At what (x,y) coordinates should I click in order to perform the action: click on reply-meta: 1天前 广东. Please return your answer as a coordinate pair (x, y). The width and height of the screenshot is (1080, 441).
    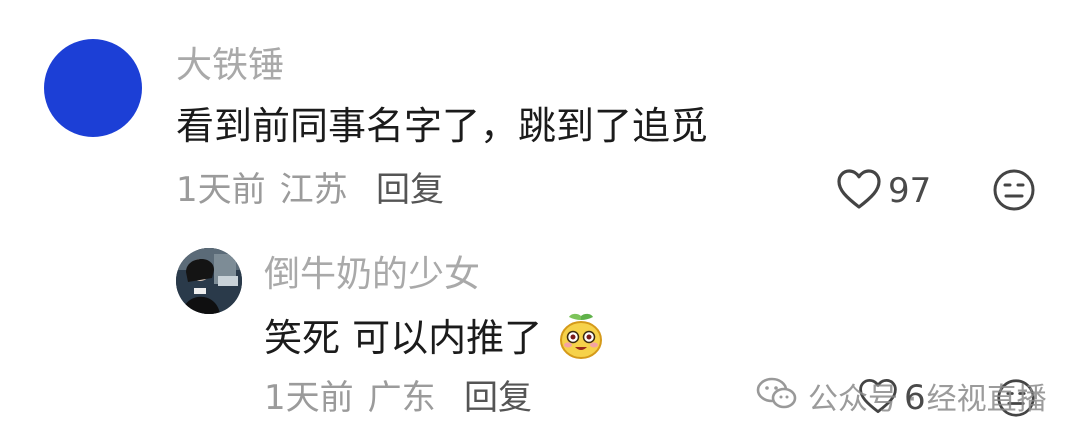
    Looking at the image, I should click on (350, 398).